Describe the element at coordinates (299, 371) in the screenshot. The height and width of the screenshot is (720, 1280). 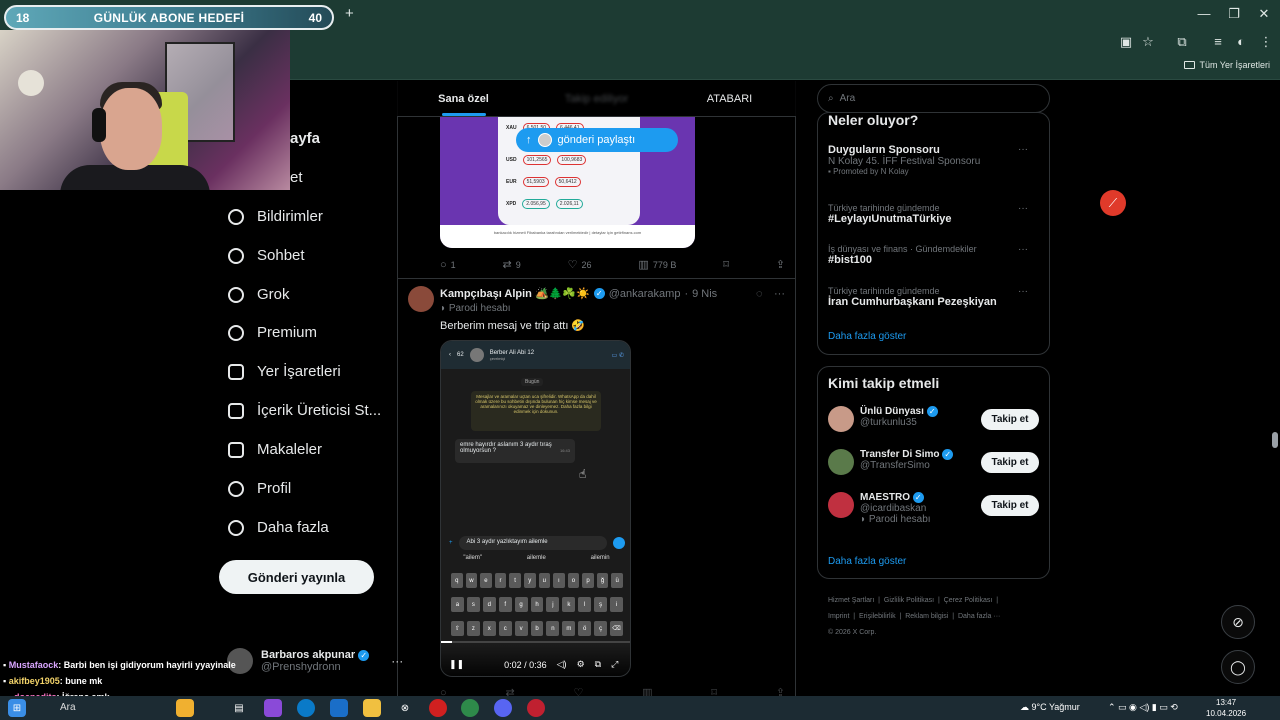
I see `nav-bookmarks-label: Yer İşaretleri` at that location.